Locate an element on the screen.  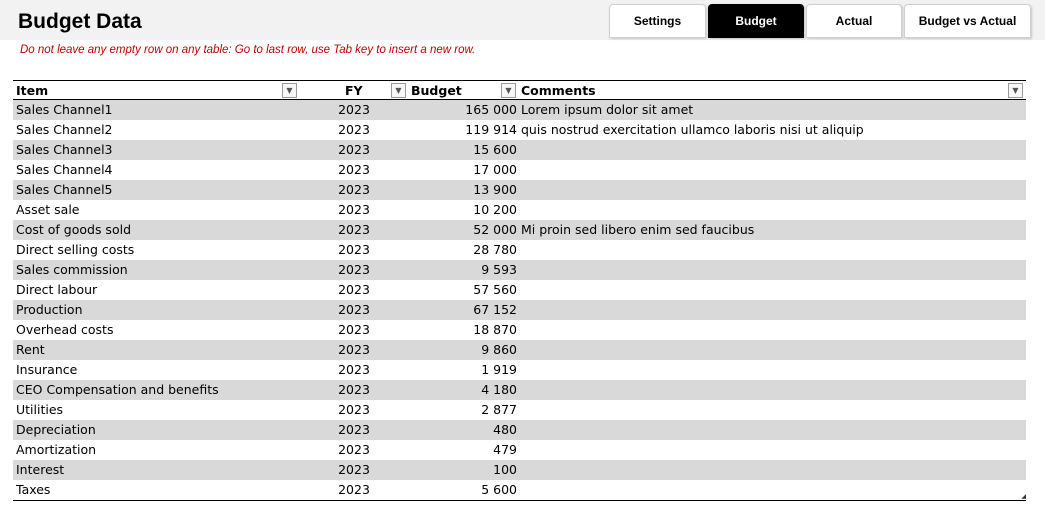
cell-budget: 4 180 is located at coordinates (455, 390).